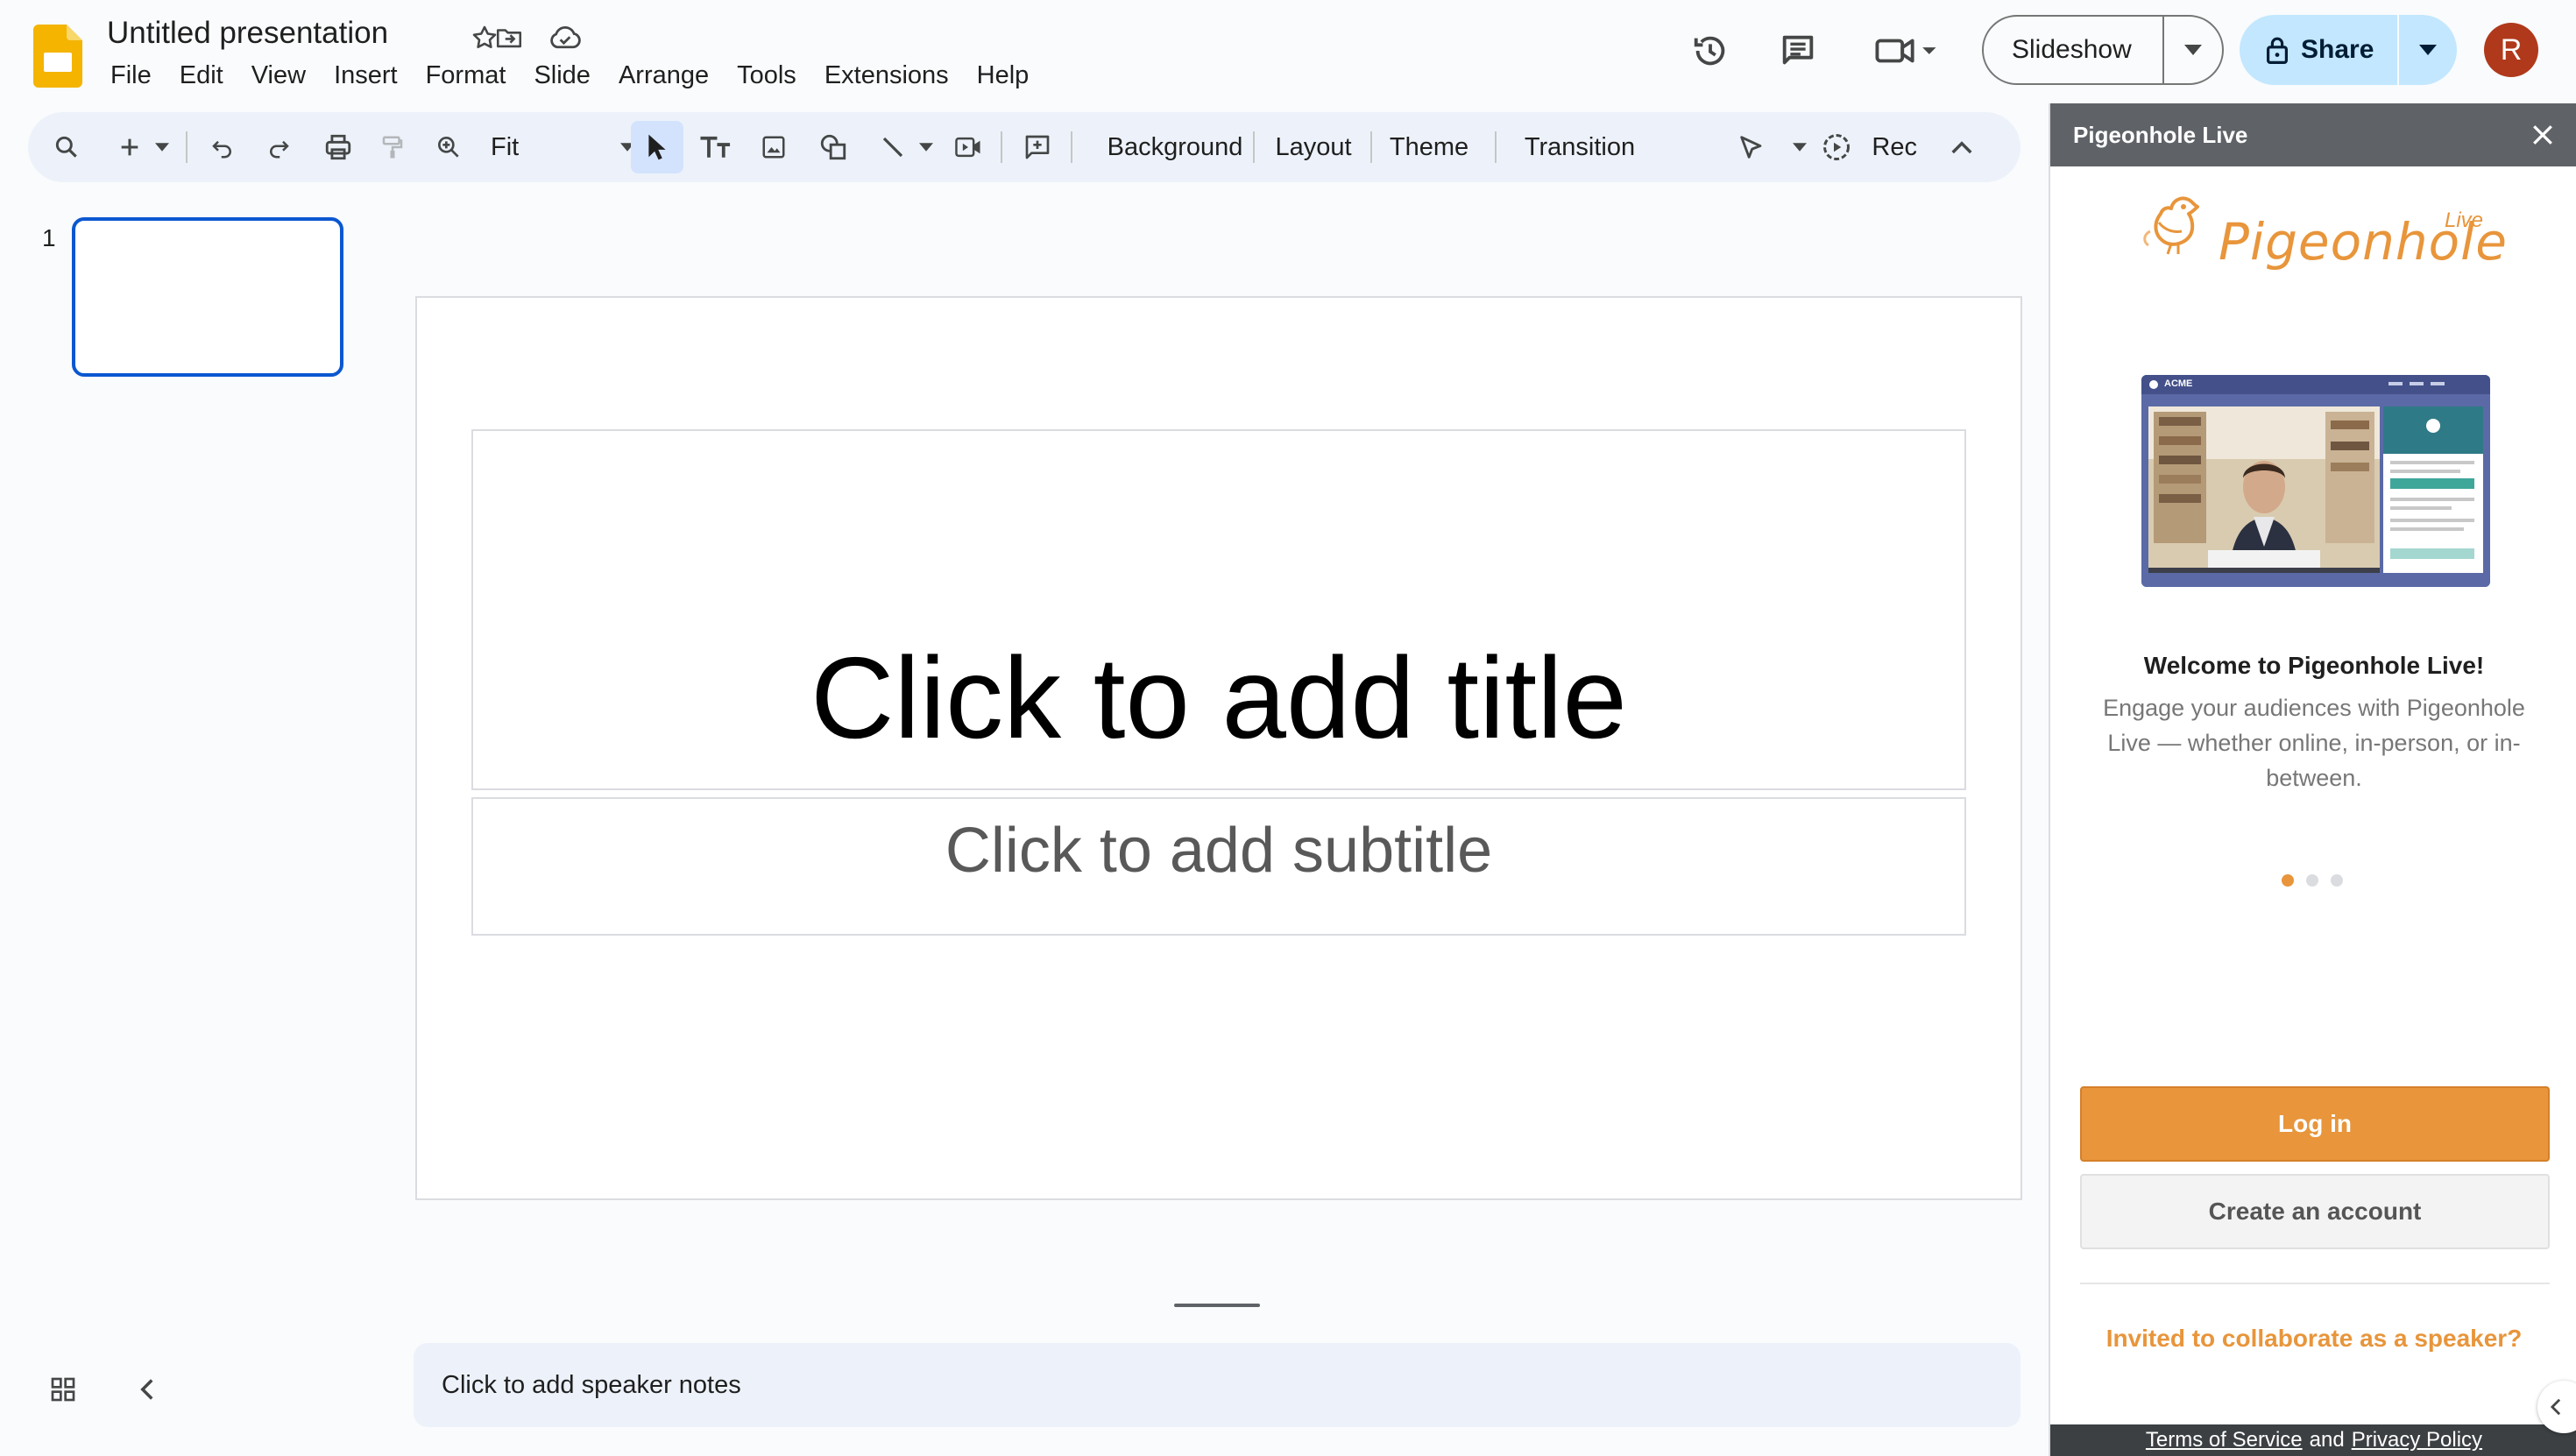 Image resolution: width=2576 pixels, height=1456 pixels. What do you see at coordinates (2337, 49) in the screenshot?
I see `share-label: Share` at bounding box center [2337, 49].